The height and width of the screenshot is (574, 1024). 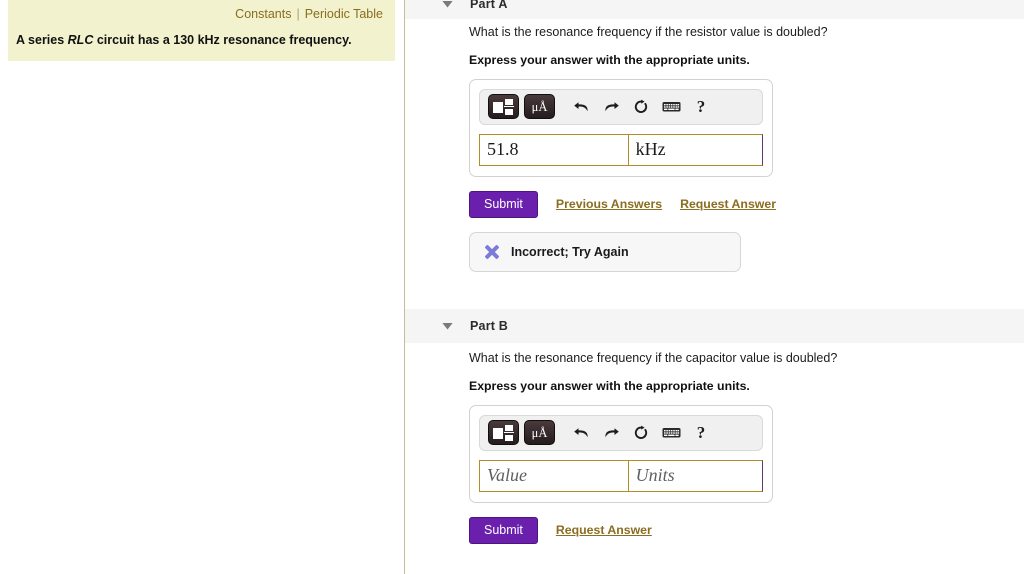 What do you see at coordinates (621, 453) in the screenshot?
I see `part-b-answer-box: μÅ ? Value Units` at bounding box center [621, 453].